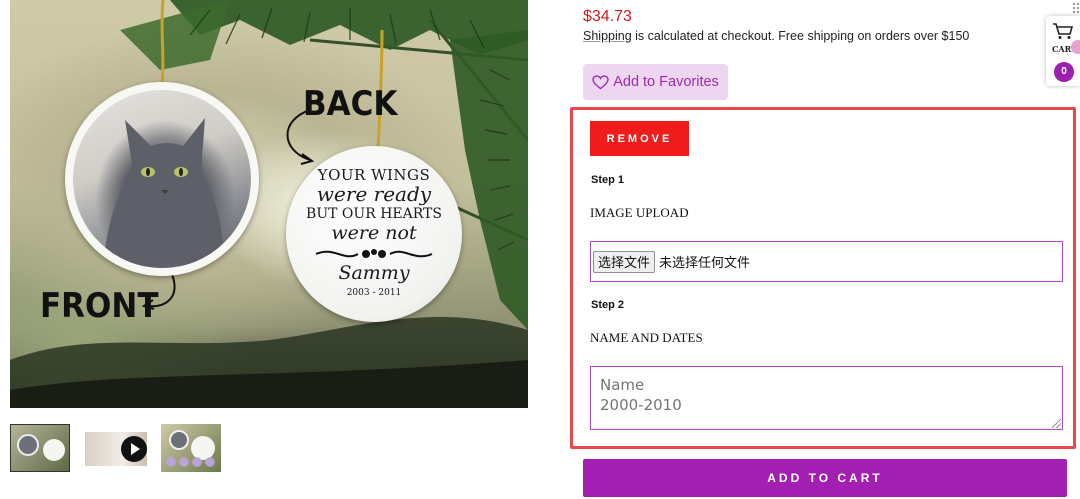 Image resolution: width=1080 pixels, height=499 pixels. I want to click on thumbnail-video, so click(116, 449).